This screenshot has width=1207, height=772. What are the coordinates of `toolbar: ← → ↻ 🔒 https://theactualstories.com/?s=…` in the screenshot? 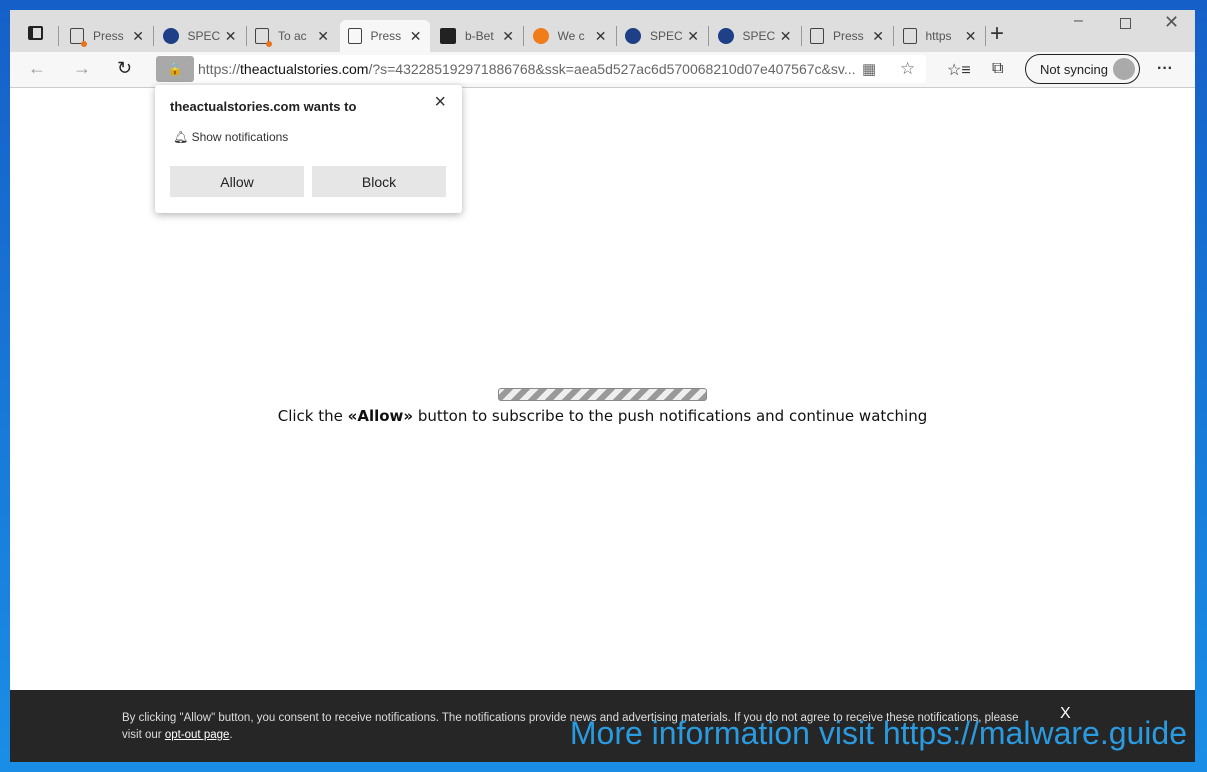 It's located at (602, 70).